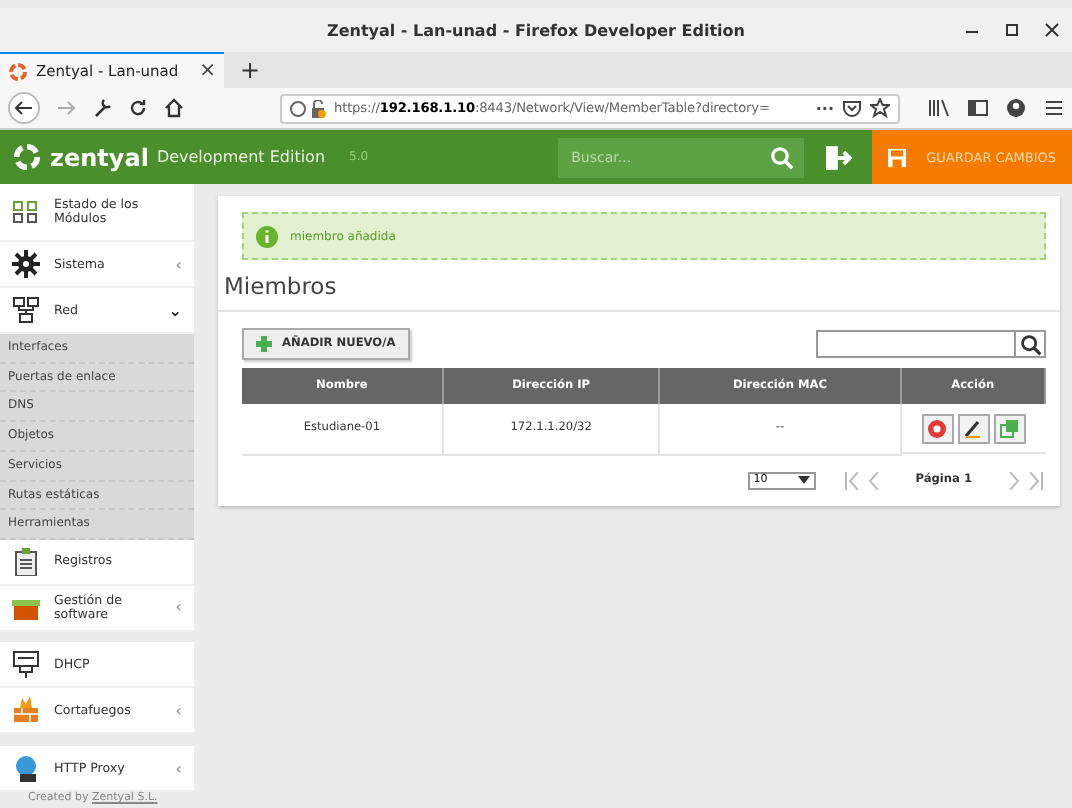 Image resolution: width=1072 pixels, height=808 pixels. What do you see at coordinates (852, 108) in the screenshot?
I see `pocket-icon` at bounding box center [852, 108].